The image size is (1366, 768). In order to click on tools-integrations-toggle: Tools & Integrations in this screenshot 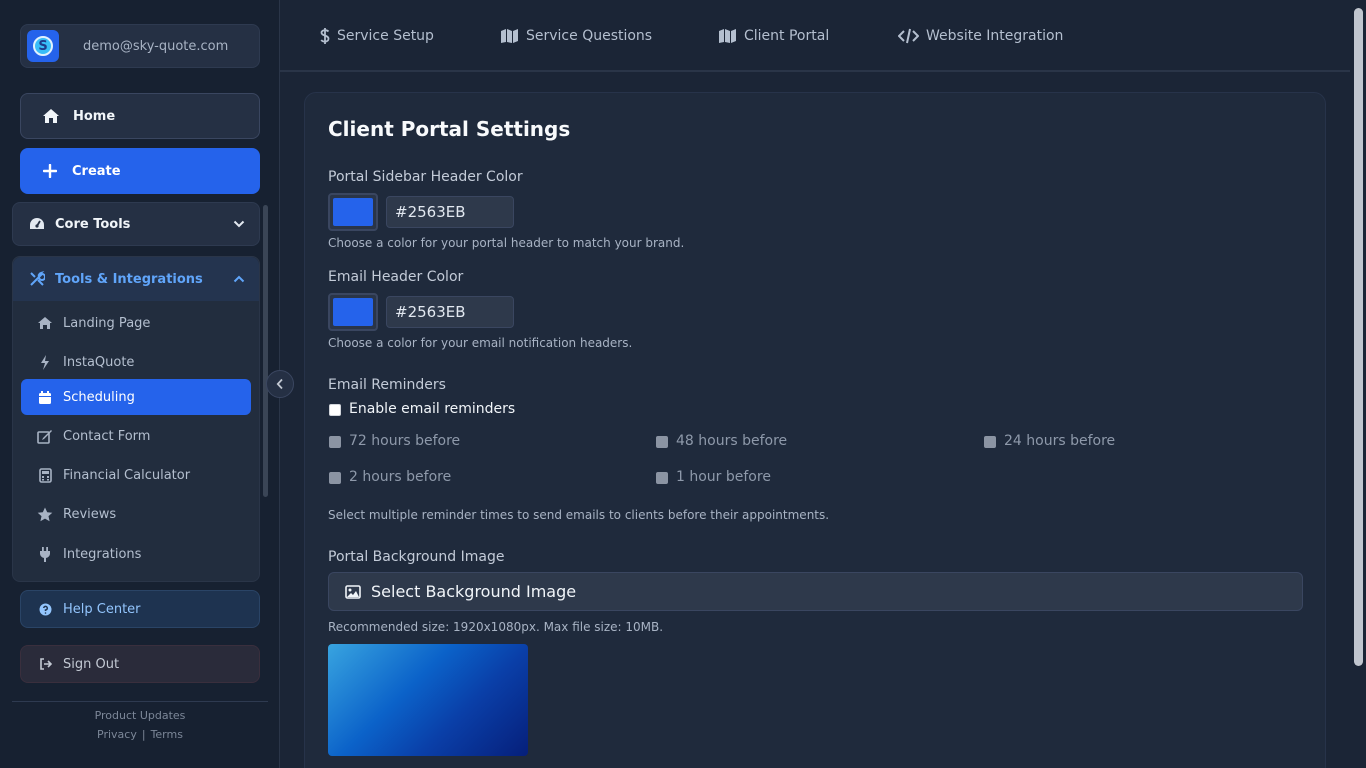, I will do `click(136, 279)`.